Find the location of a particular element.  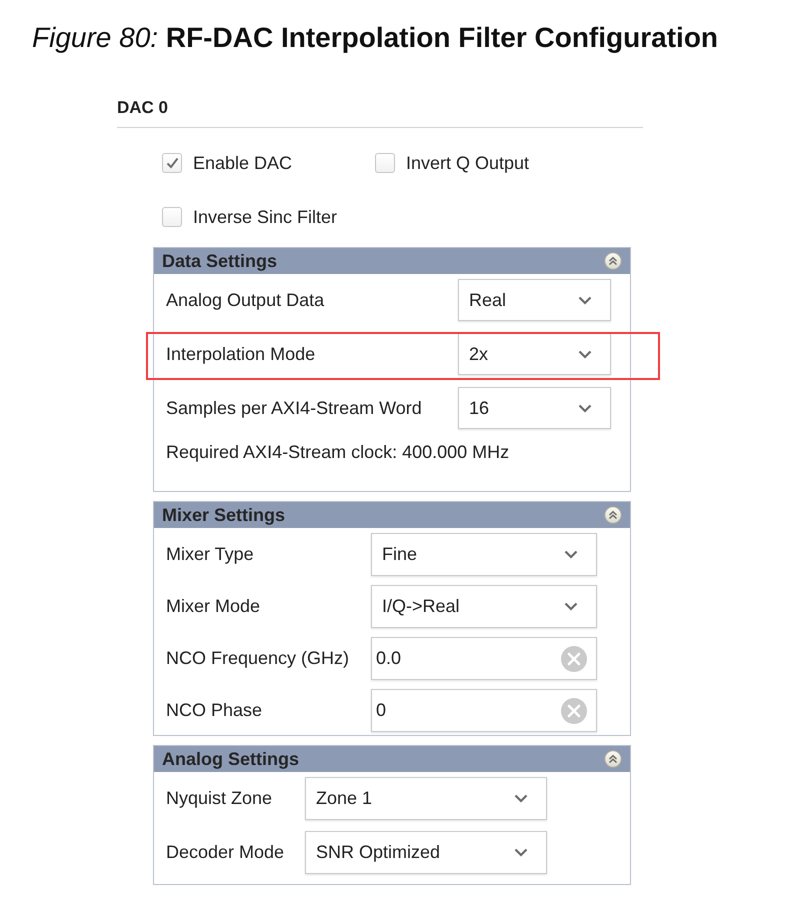

dropdown: Fine is located at coordinates (484, 554).